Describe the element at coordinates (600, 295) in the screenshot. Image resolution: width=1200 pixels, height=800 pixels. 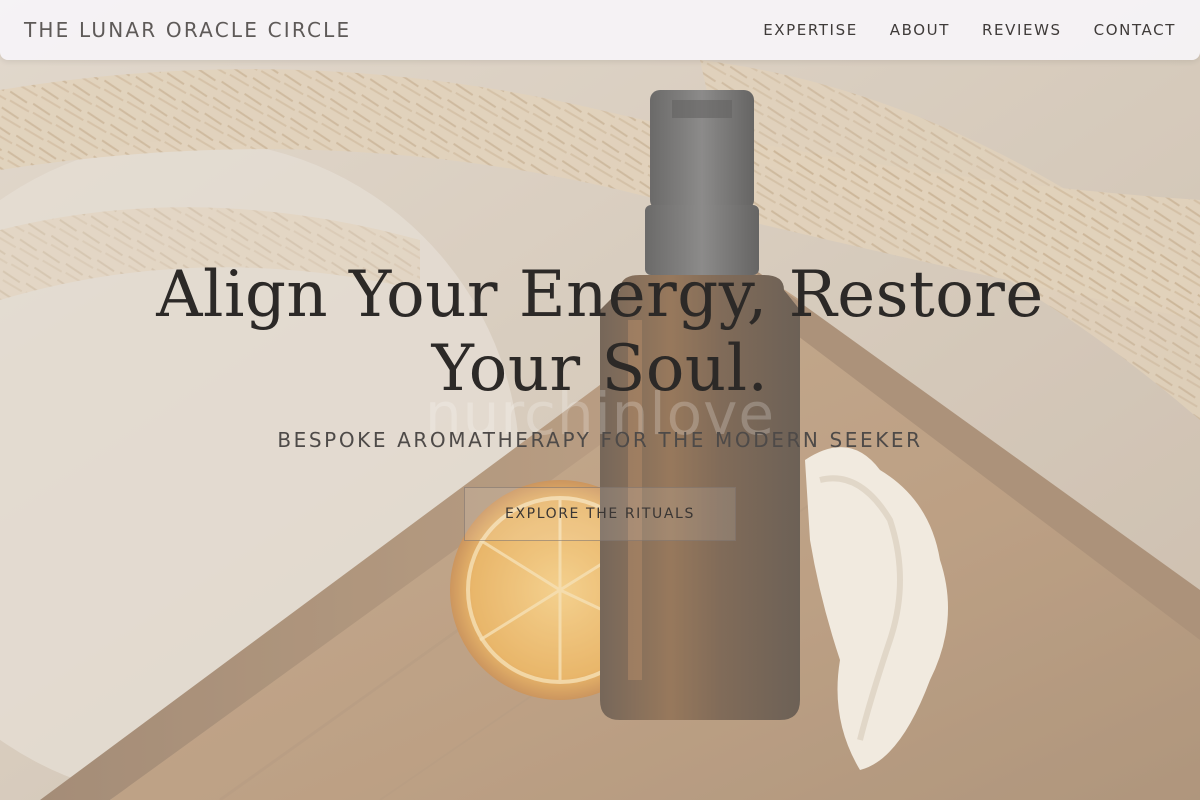
I see `hero-title-line-1: Align Your Energy, Restore` at that location.